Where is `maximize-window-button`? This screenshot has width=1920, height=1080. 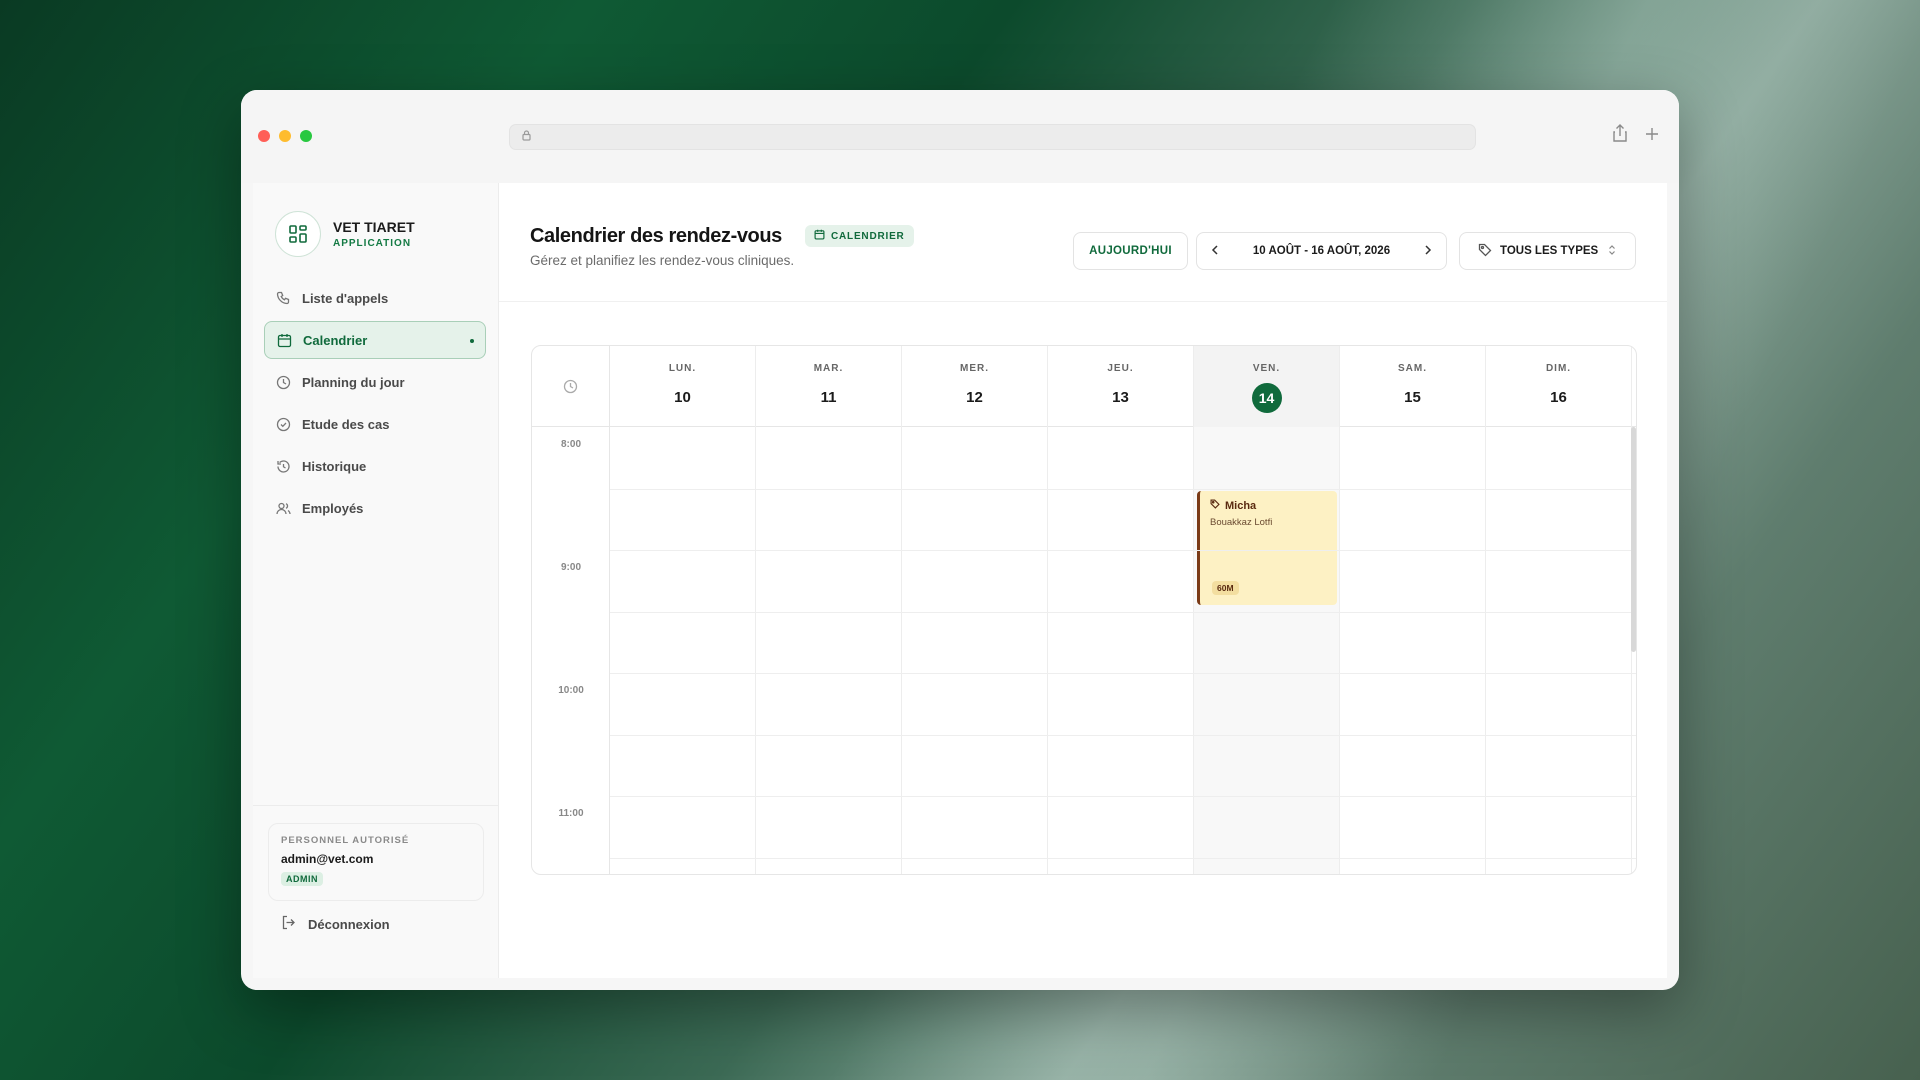 maximize-window-button is located at coordinates (306, 136).